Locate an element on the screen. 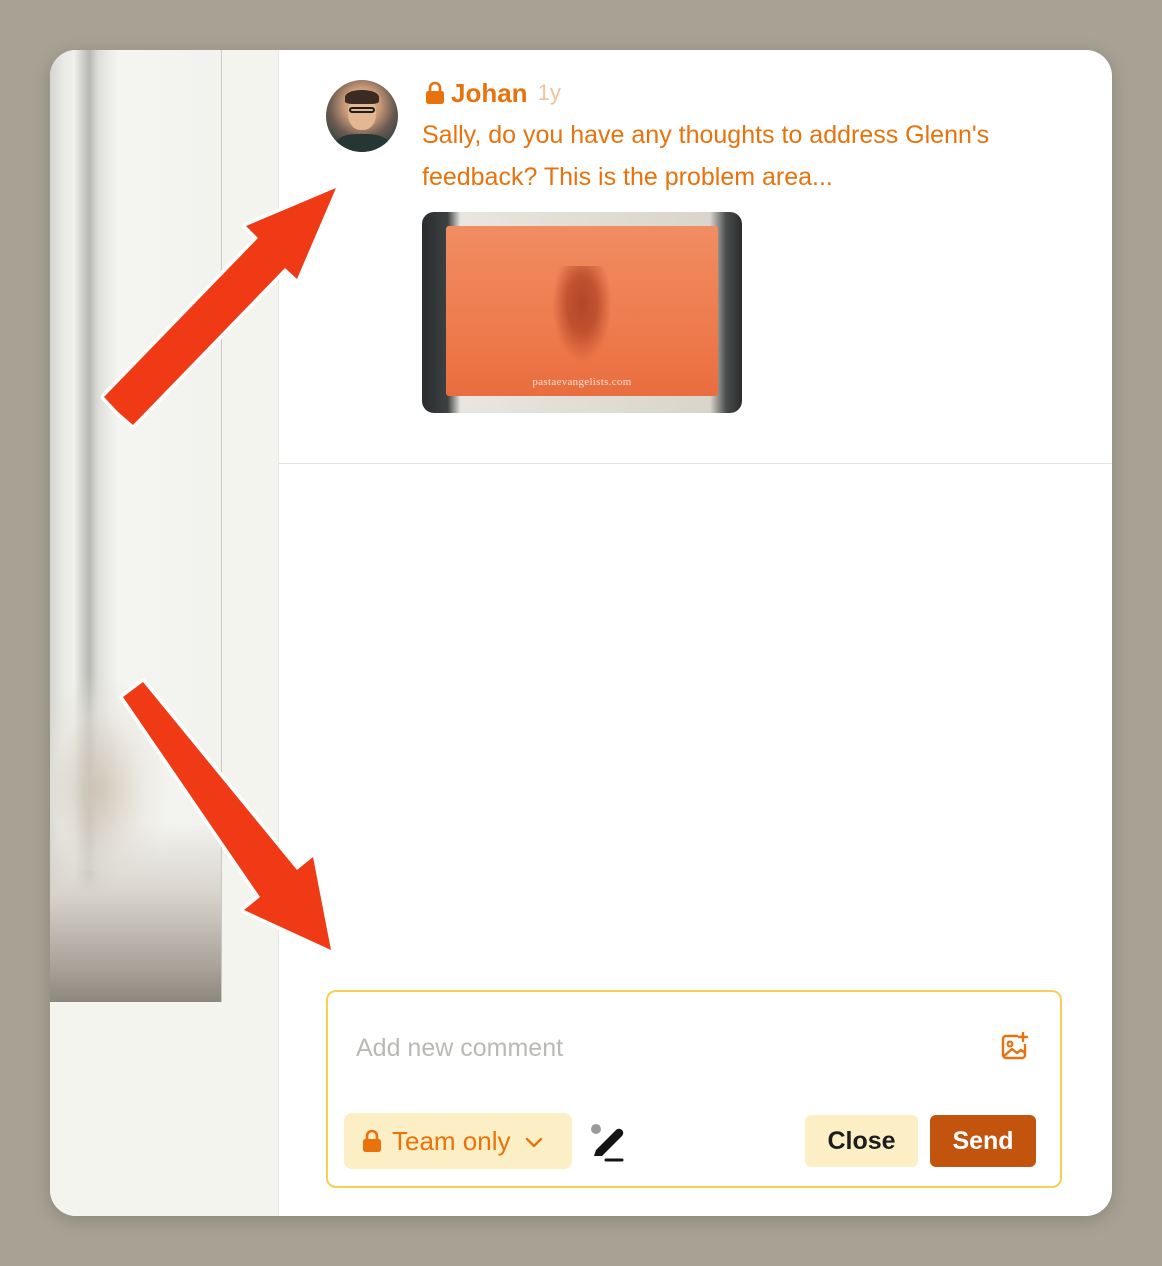  send-button: Send is located at coordinates (983, 1141).